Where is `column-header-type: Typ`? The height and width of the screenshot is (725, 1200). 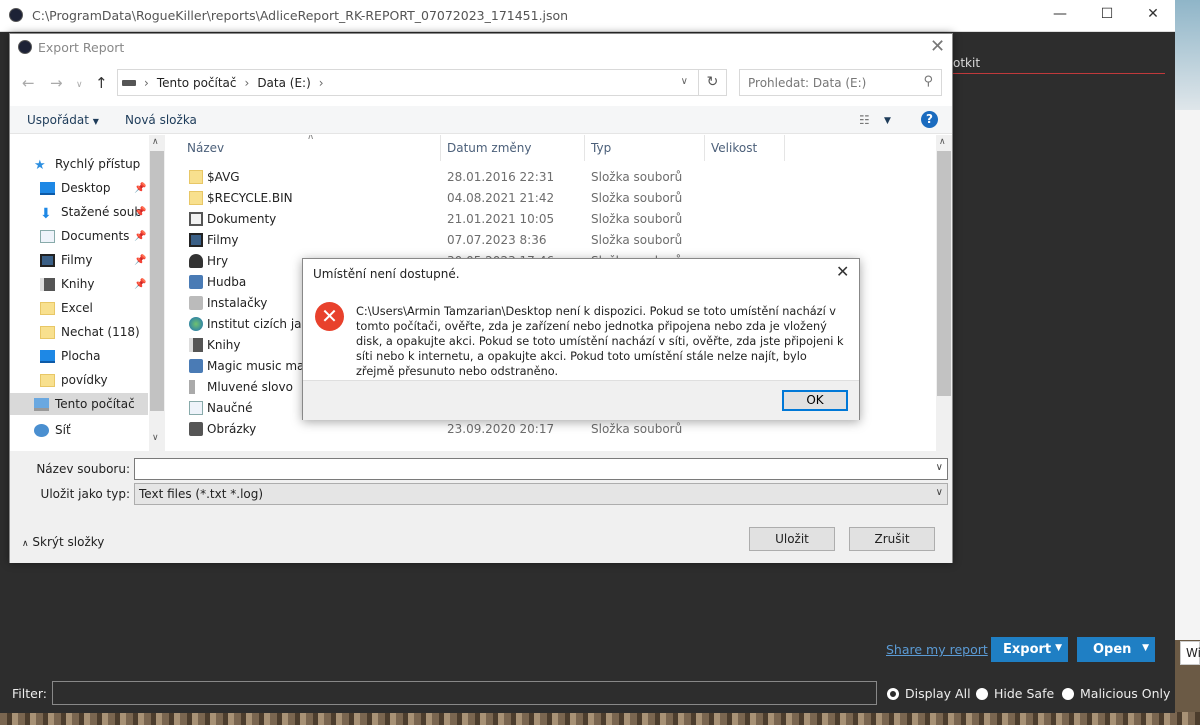 column-header-type: Typ is located at coordinates (601, 148).